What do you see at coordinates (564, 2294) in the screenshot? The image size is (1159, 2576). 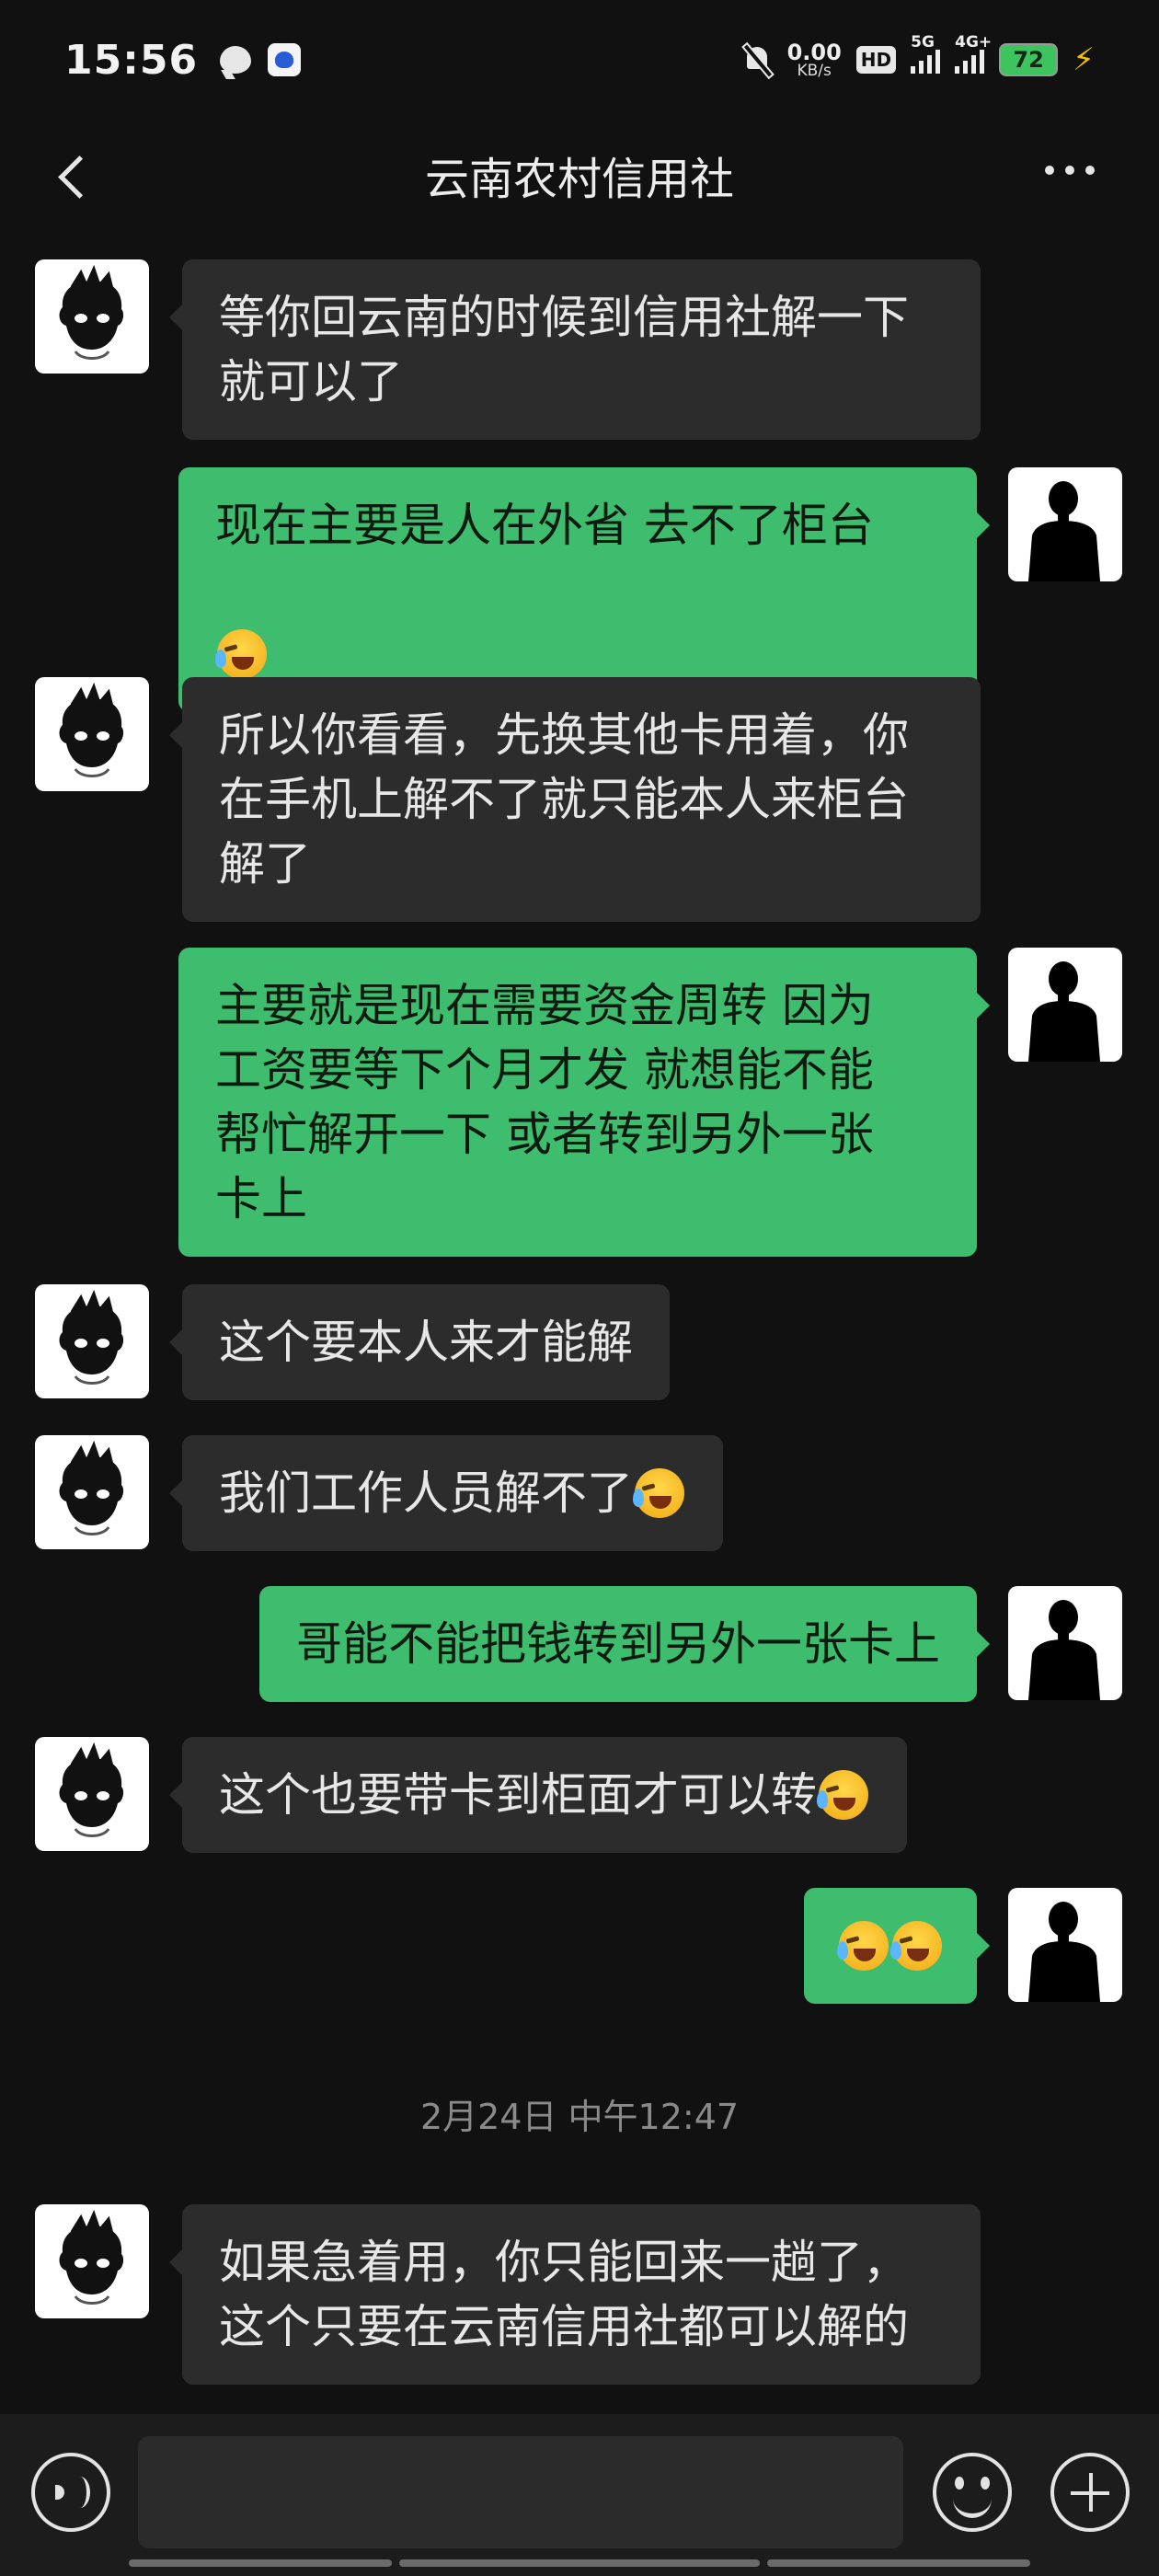 I see `message-text: 如果急着用，你只能回来一趟了， 这个只要在云南信用社都可以解的` at bounding box center [564, 2294].